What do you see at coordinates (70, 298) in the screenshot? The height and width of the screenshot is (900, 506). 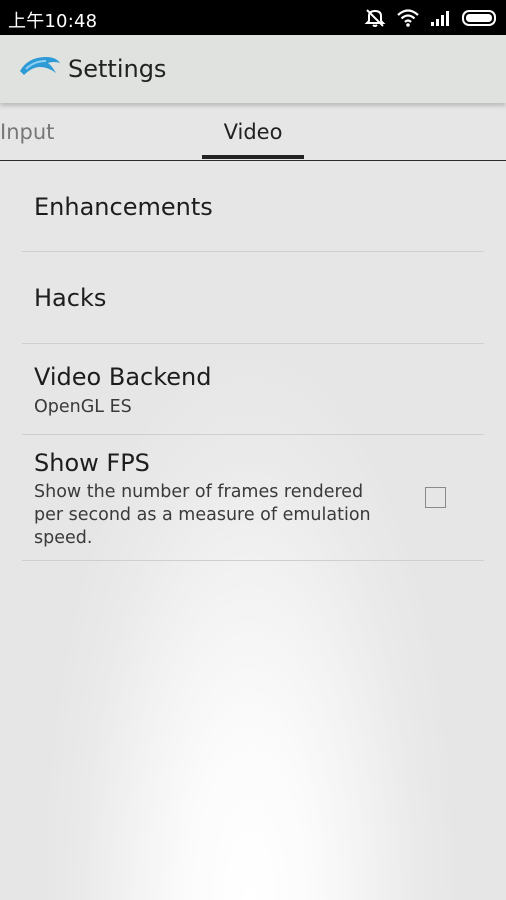 I see `pref-title: Hacks` at bounding box center [70, 298].